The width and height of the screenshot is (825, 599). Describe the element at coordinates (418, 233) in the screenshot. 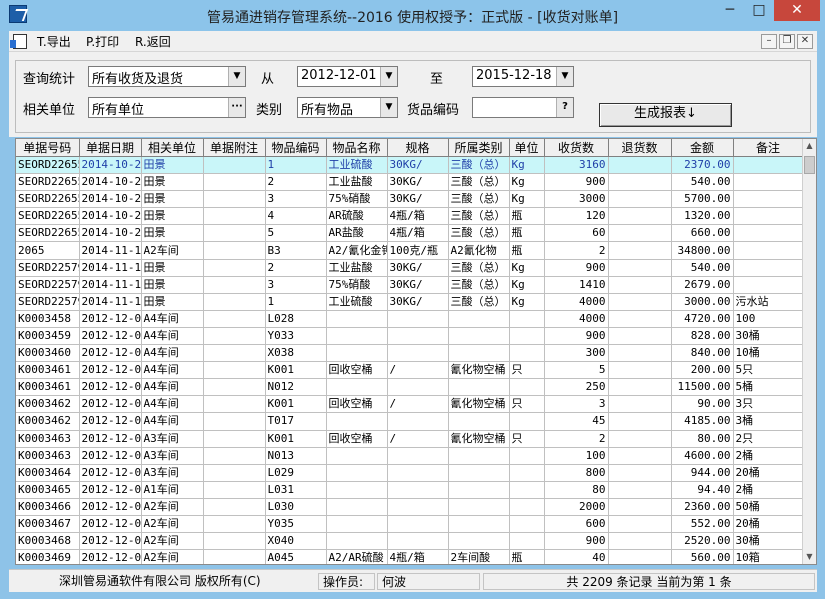

I see `table-cell: 4瓶/箱` at that location.